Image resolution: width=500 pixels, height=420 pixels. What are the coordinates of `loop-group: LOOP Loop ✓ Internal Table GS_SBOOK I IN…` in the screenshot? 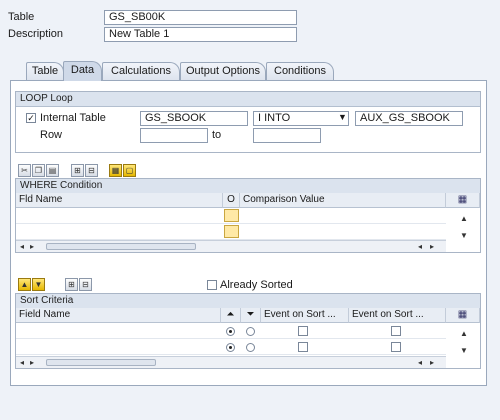 It's located at (248, 122).